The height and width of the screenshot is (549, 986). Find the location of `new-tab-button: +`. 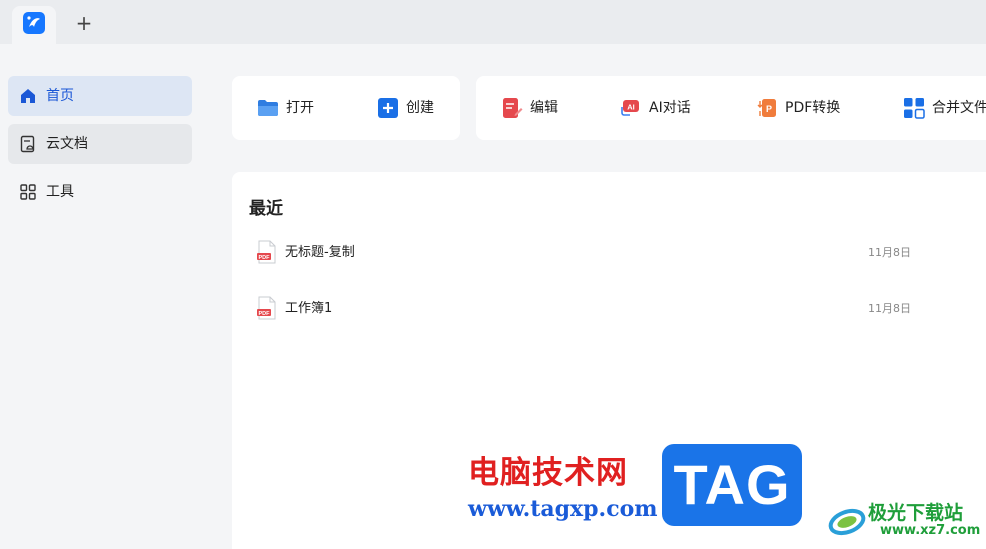

new-tab-button: + is located at coordinates (84, 24).